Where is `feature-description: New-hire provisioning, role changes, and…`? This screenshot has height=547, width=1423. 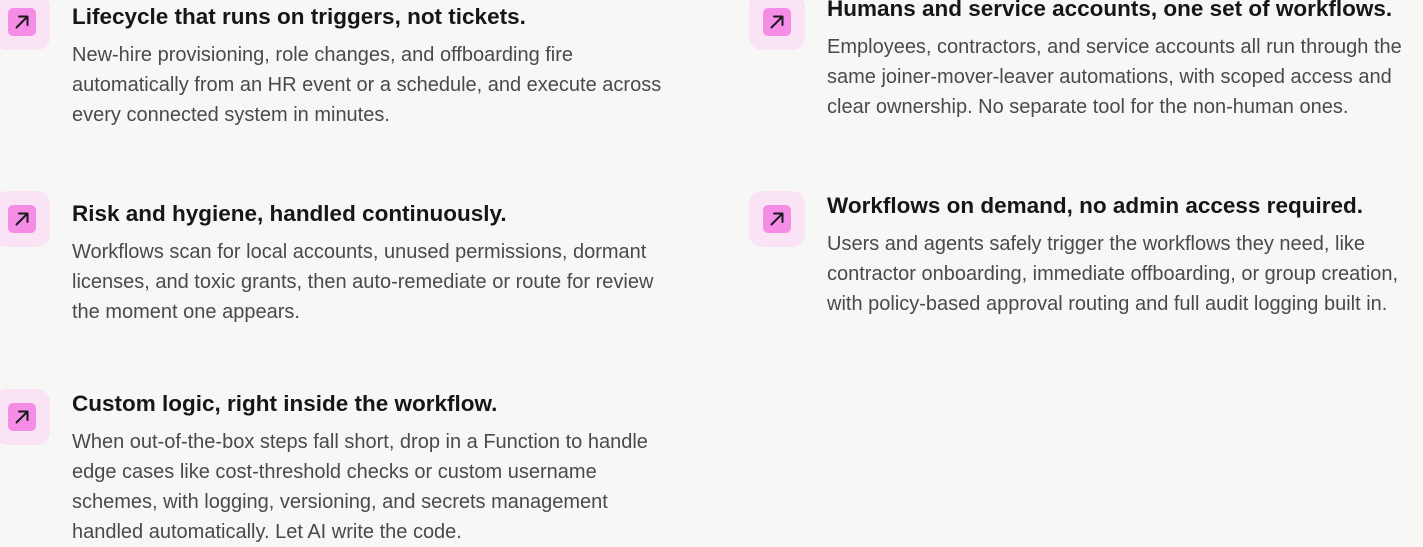 feature-description: New-hire provisioning, role changes, and… is located at coordinates (367, 85).